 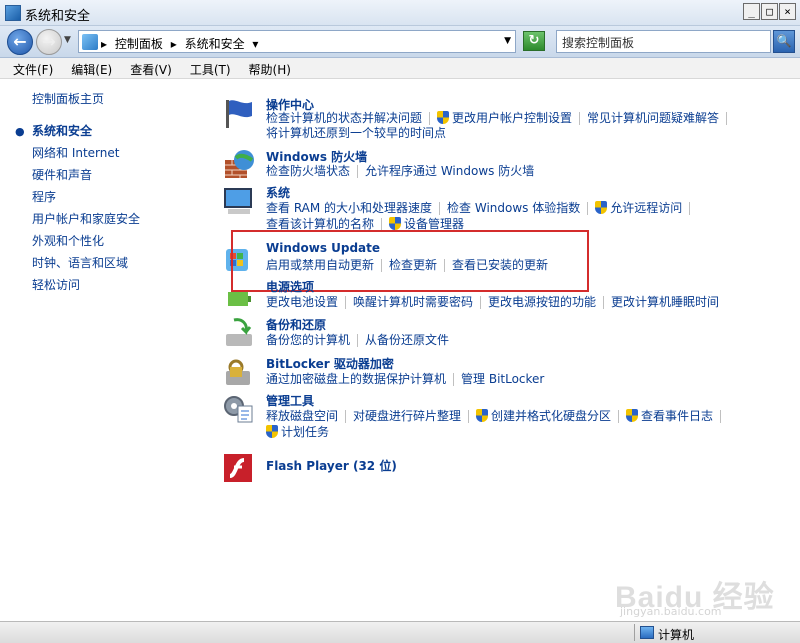 I want to click on forward-button: →, so click(x=49, y=42).